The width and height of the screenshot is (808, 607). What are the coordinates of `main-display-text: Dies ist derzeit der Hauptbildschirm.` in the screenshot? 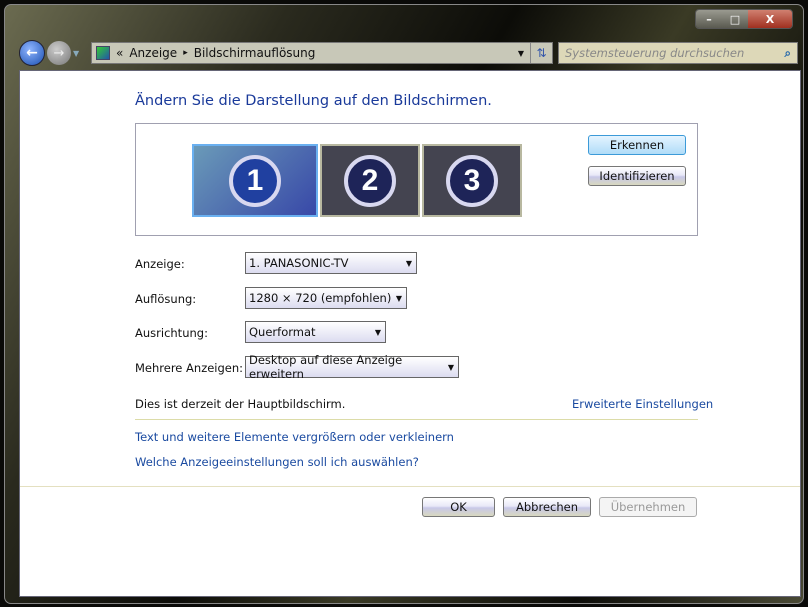 It's located at (240, 404).